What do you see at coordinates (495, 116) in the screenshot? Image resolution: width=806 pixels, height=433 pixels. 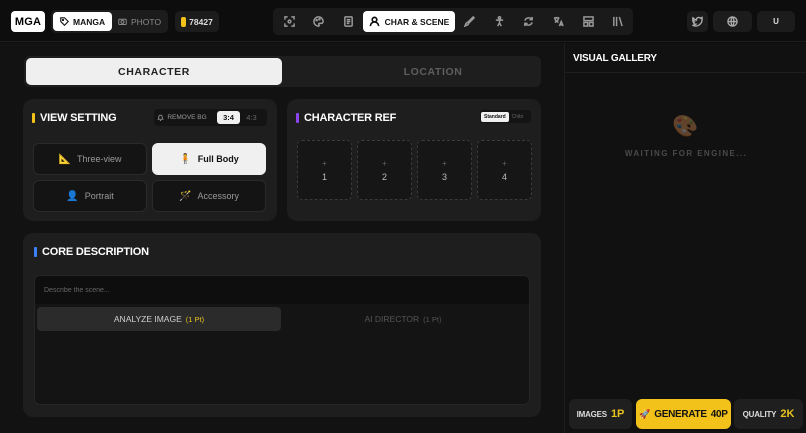 I see `style-standard-button: Standard` at bounding box center [495, 116].